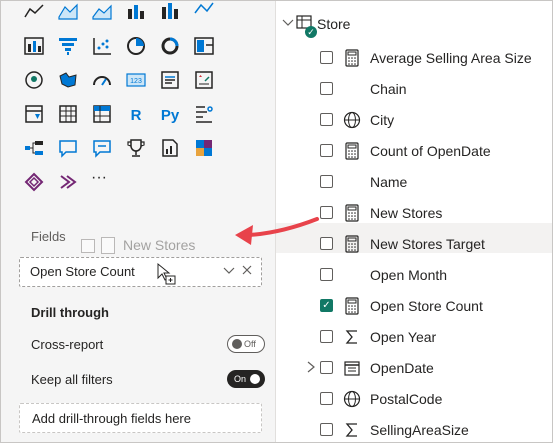 The height and width of the screenshot is (443, 553). Describe the element at coordinates (352, 337) in the screenshot. I see `sigma-icon` at that location.